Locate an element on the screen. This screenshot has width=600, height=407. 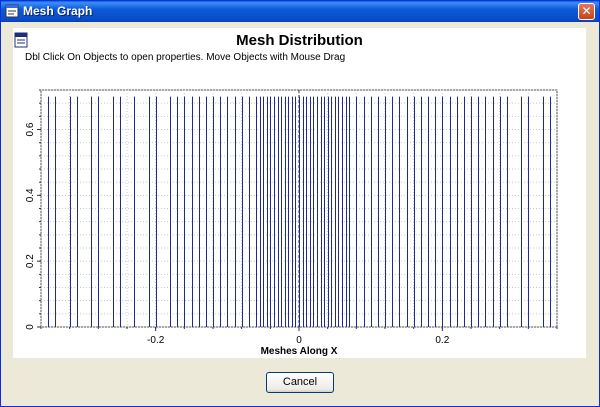
y-tick-label: 0.2 is located at coordinates (30, 261).